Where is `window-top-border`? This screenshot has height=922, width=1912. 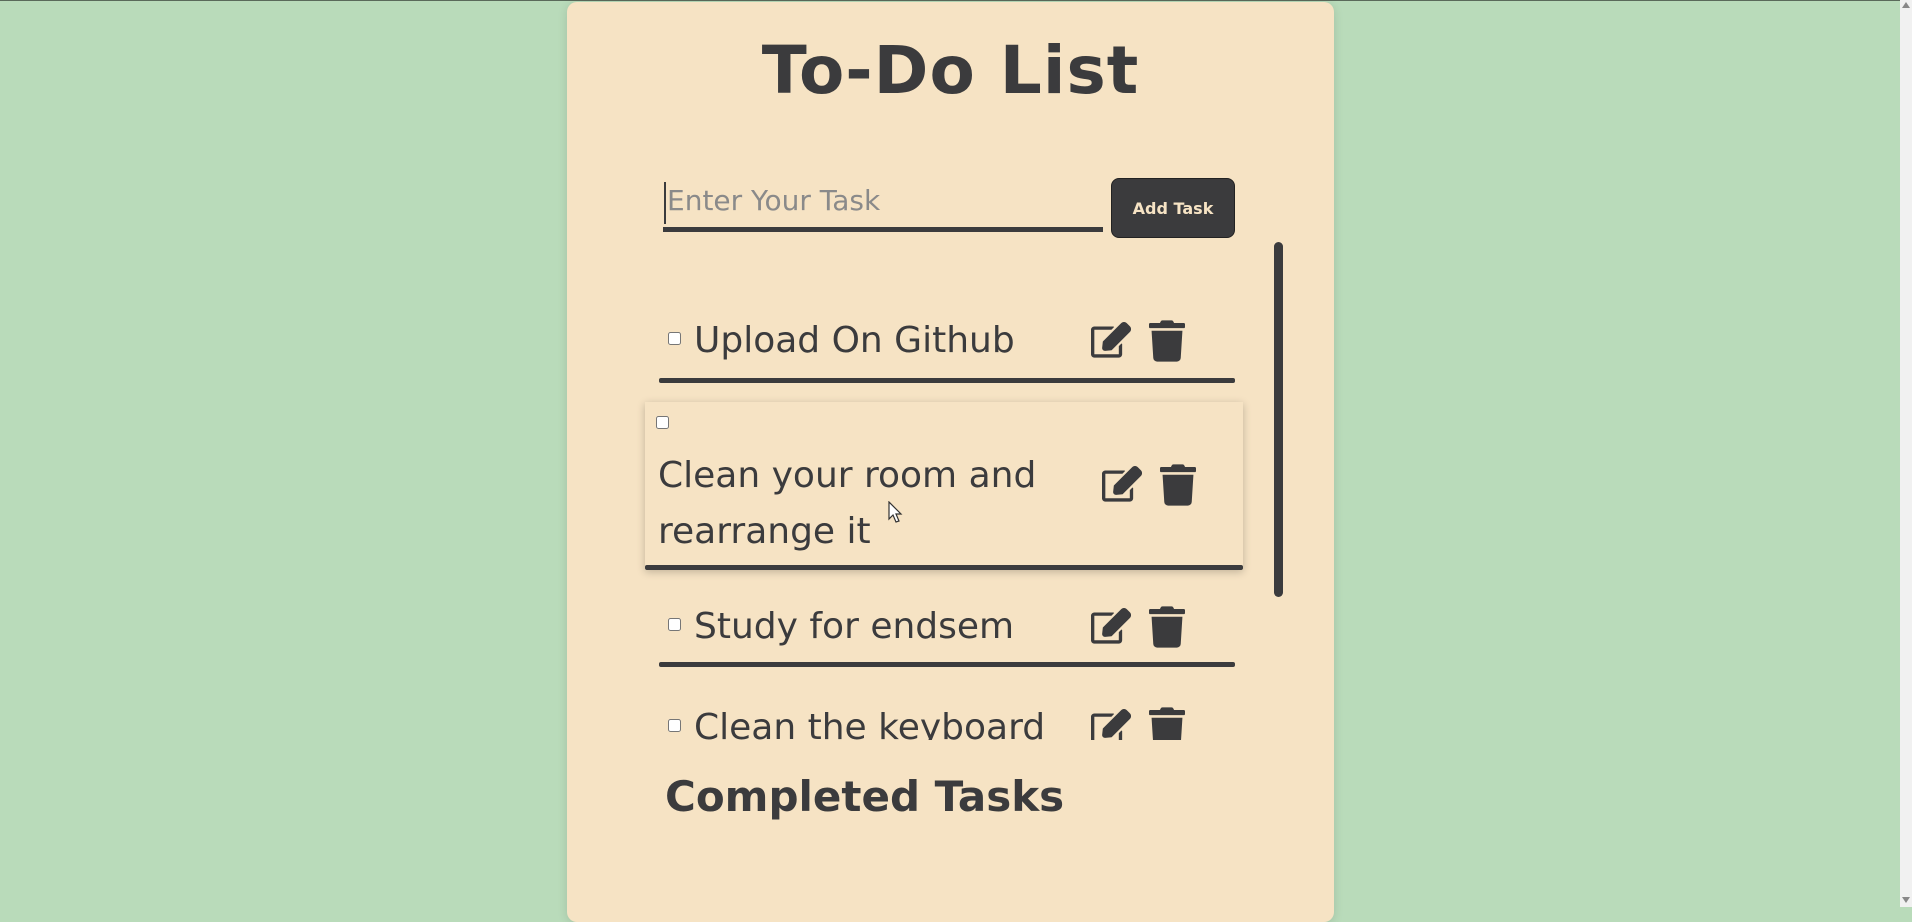
window-top-border is located at coordinates (956, 0).